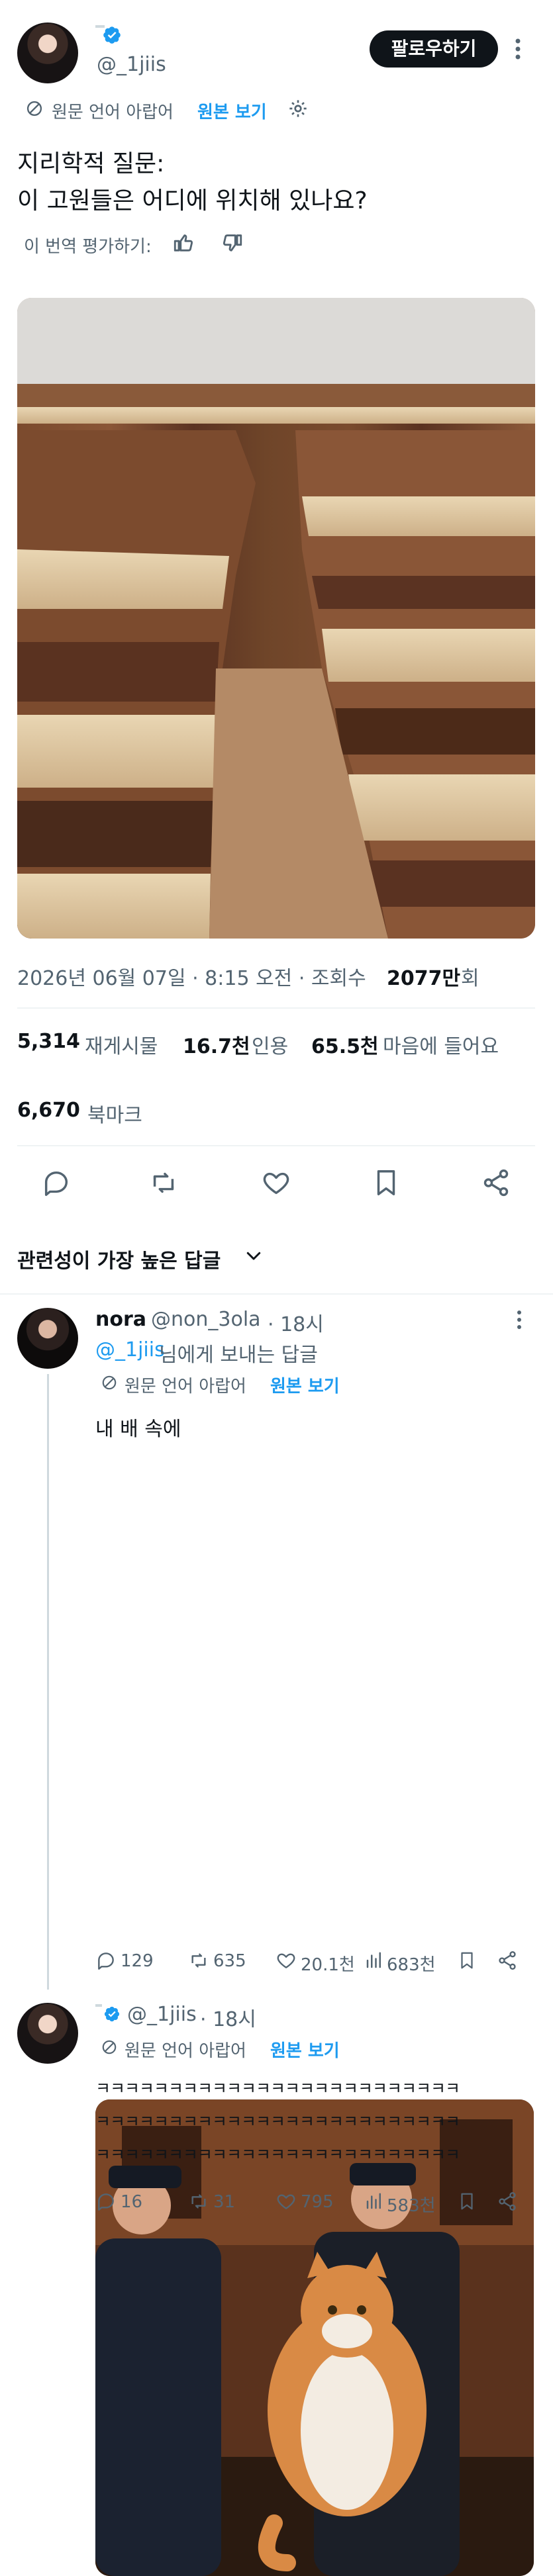  I want to click on reply-icon, so click(56, 1183).